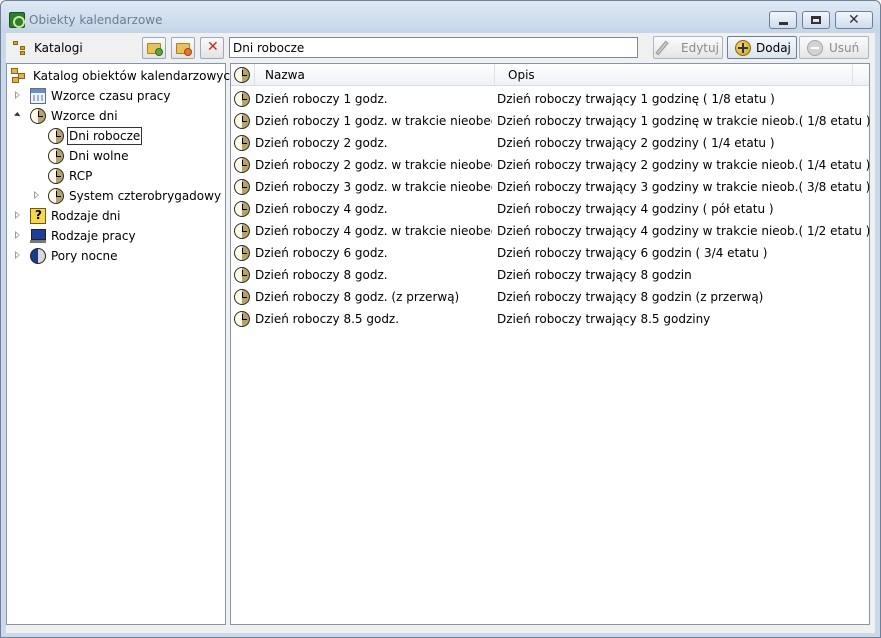 The image size is (881, 638). Describe the element at coordinates (116, 96) in the screenshot. I see `tree-item-wzorce-czasu-pracy: Wzorce czasu pracy` at that location.